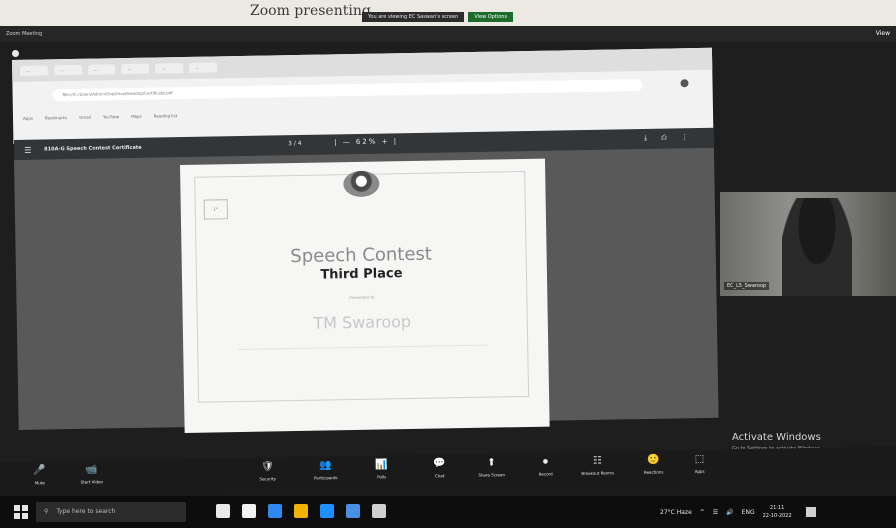 The image size is (896, 528). I want to click on language-indicator: ENG, so click(748, 512).